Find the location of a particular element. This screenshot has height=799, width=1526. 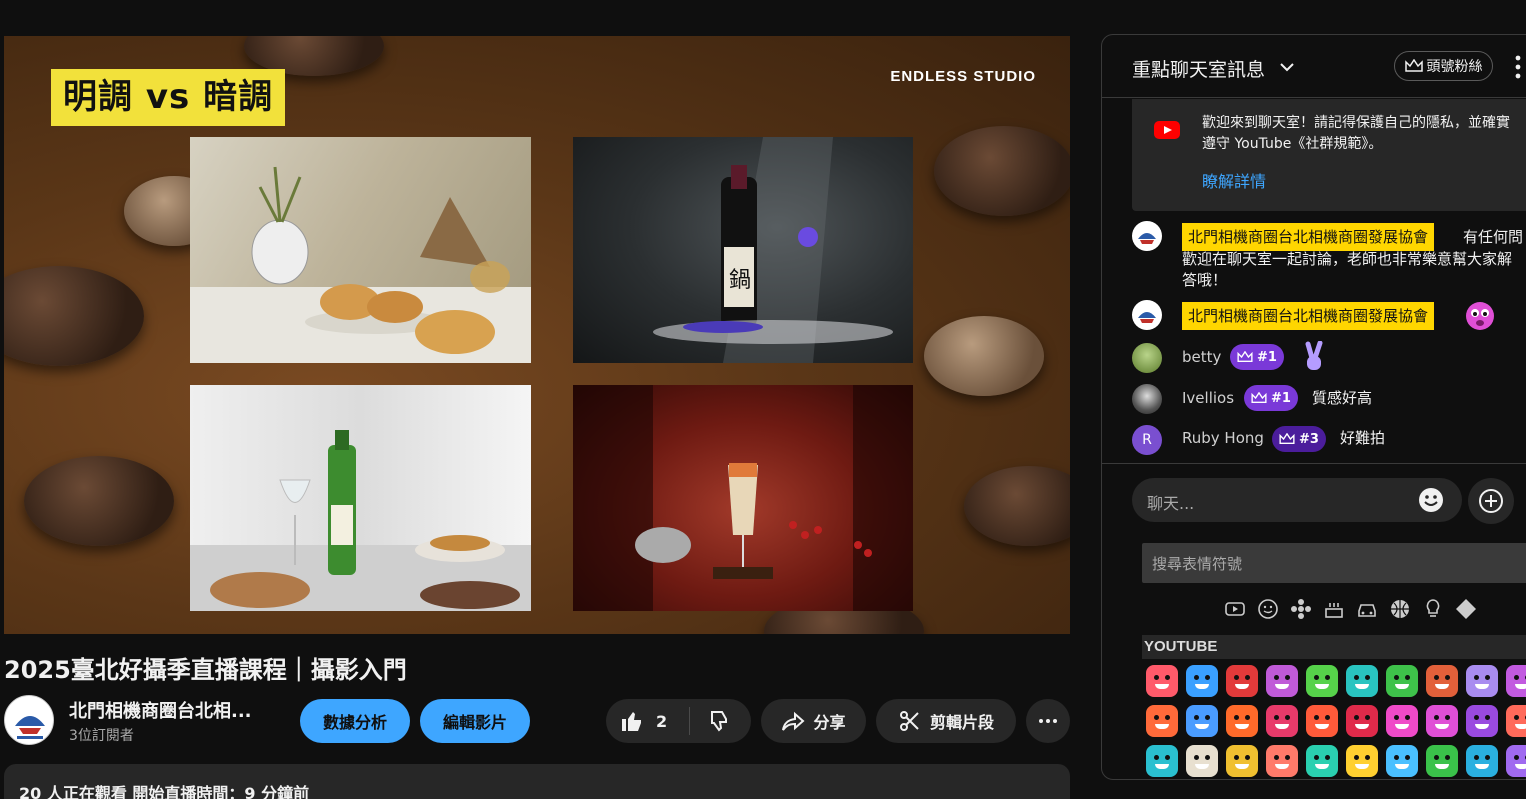

welcome-line-2: 遵守 YouTube《社群規範》。 is located at coordinates (1292, 144).